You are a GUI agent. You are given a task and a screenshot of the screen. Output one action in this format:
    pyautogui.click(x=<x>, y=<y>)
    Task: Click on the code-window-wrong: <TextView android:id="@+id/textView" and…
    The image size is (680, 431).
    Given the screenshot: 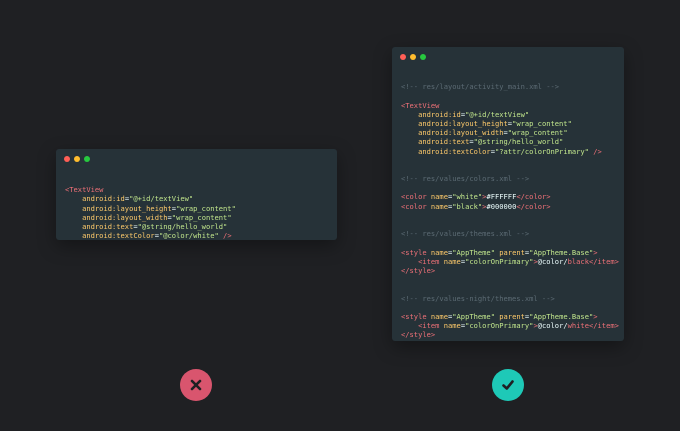 What is the action you would take?
    pyautogui.click(x=196, y=194)
    